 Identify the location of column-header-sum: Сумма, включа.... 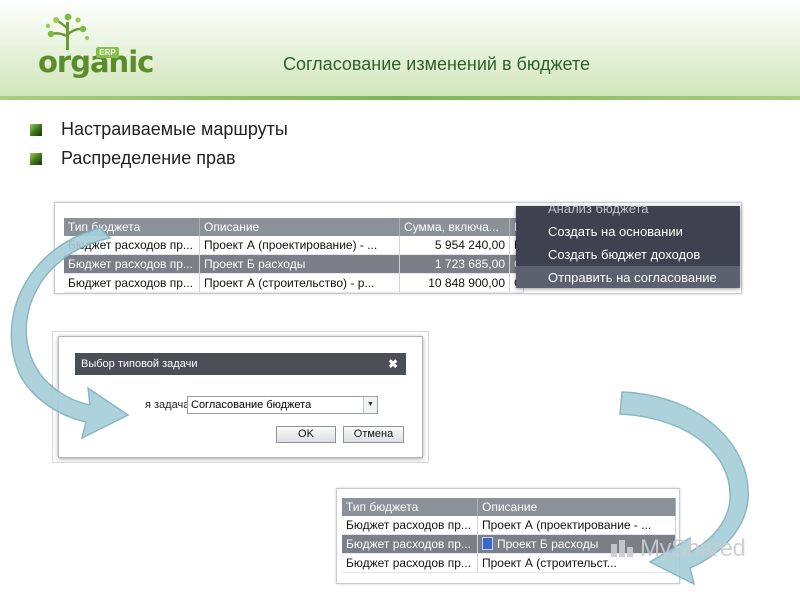
(455, 227).